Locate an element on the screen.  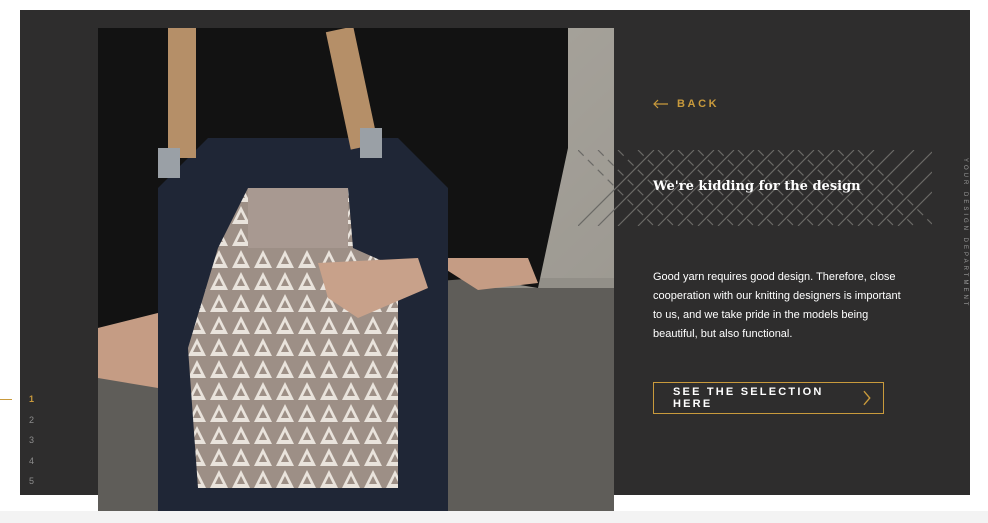
page-bottom-strip is located at coordinates (494, 517).